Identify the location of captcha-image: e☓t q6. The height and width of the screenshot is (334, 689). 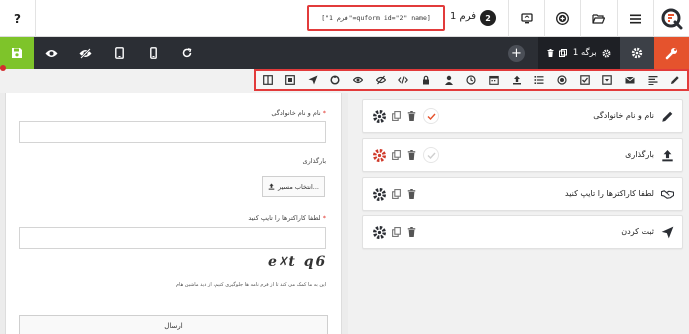
(298, 262).